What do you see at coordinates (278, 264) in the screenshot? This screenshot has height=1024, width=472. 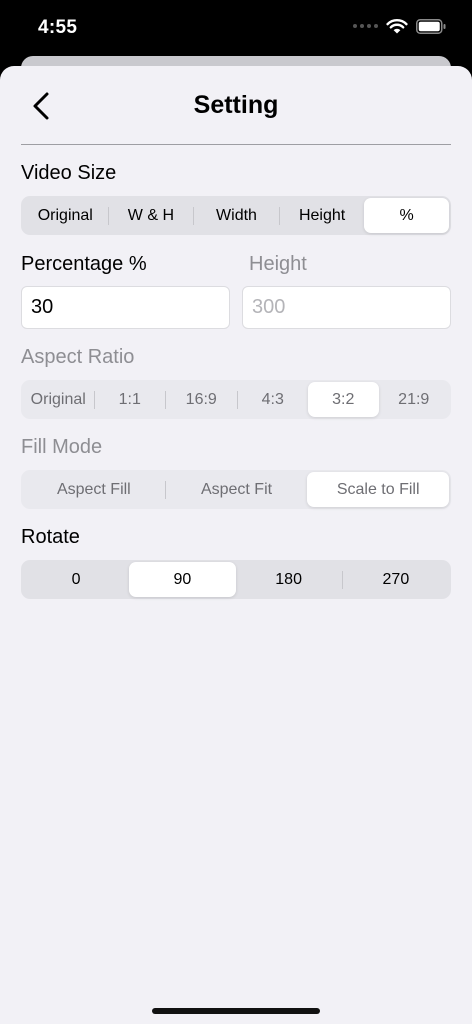 I see `height-label: Height` at bounding box center [278, 264].